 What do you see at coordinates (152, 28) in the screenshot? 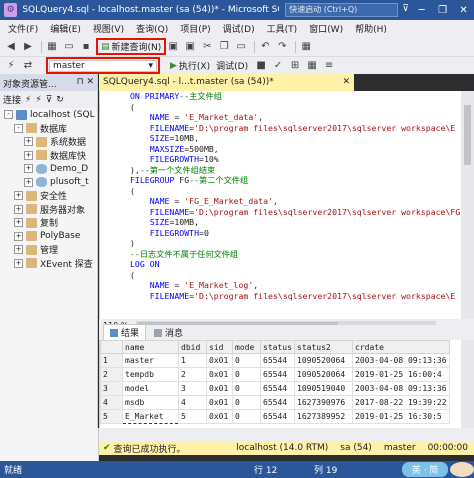
I see `menu-query: 查询(Q)` at bounding box center [152, 28].